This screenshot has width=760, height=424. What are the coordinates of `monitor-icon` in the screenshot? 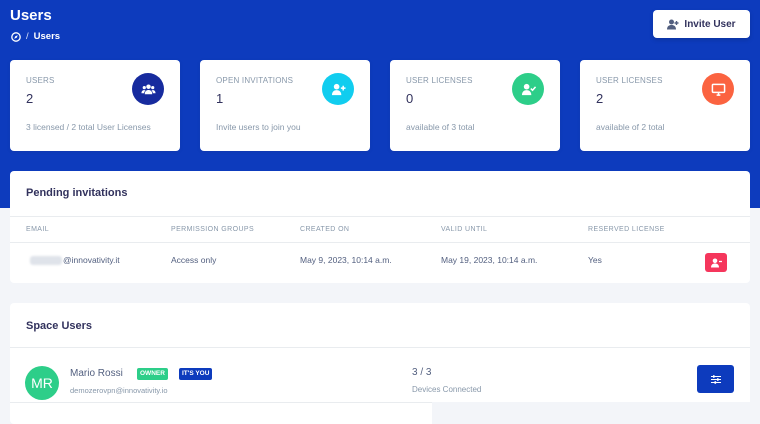 It's located at (718, 89).